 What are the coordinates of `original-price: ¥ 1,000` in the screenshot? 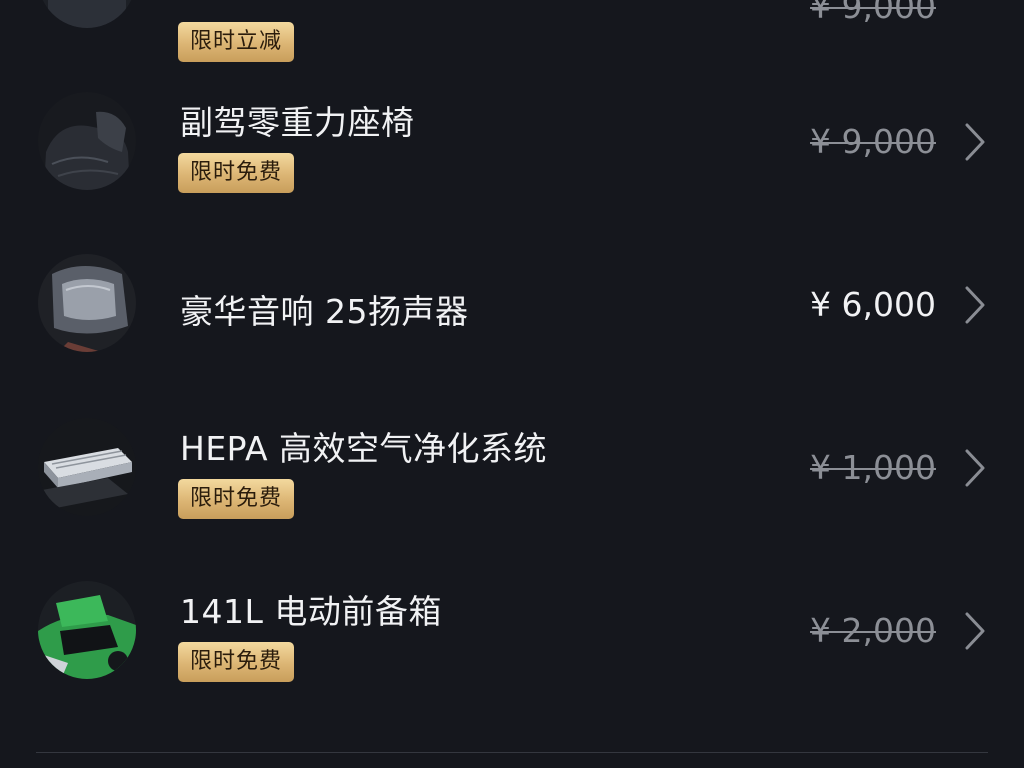 It's located at (873, 467).